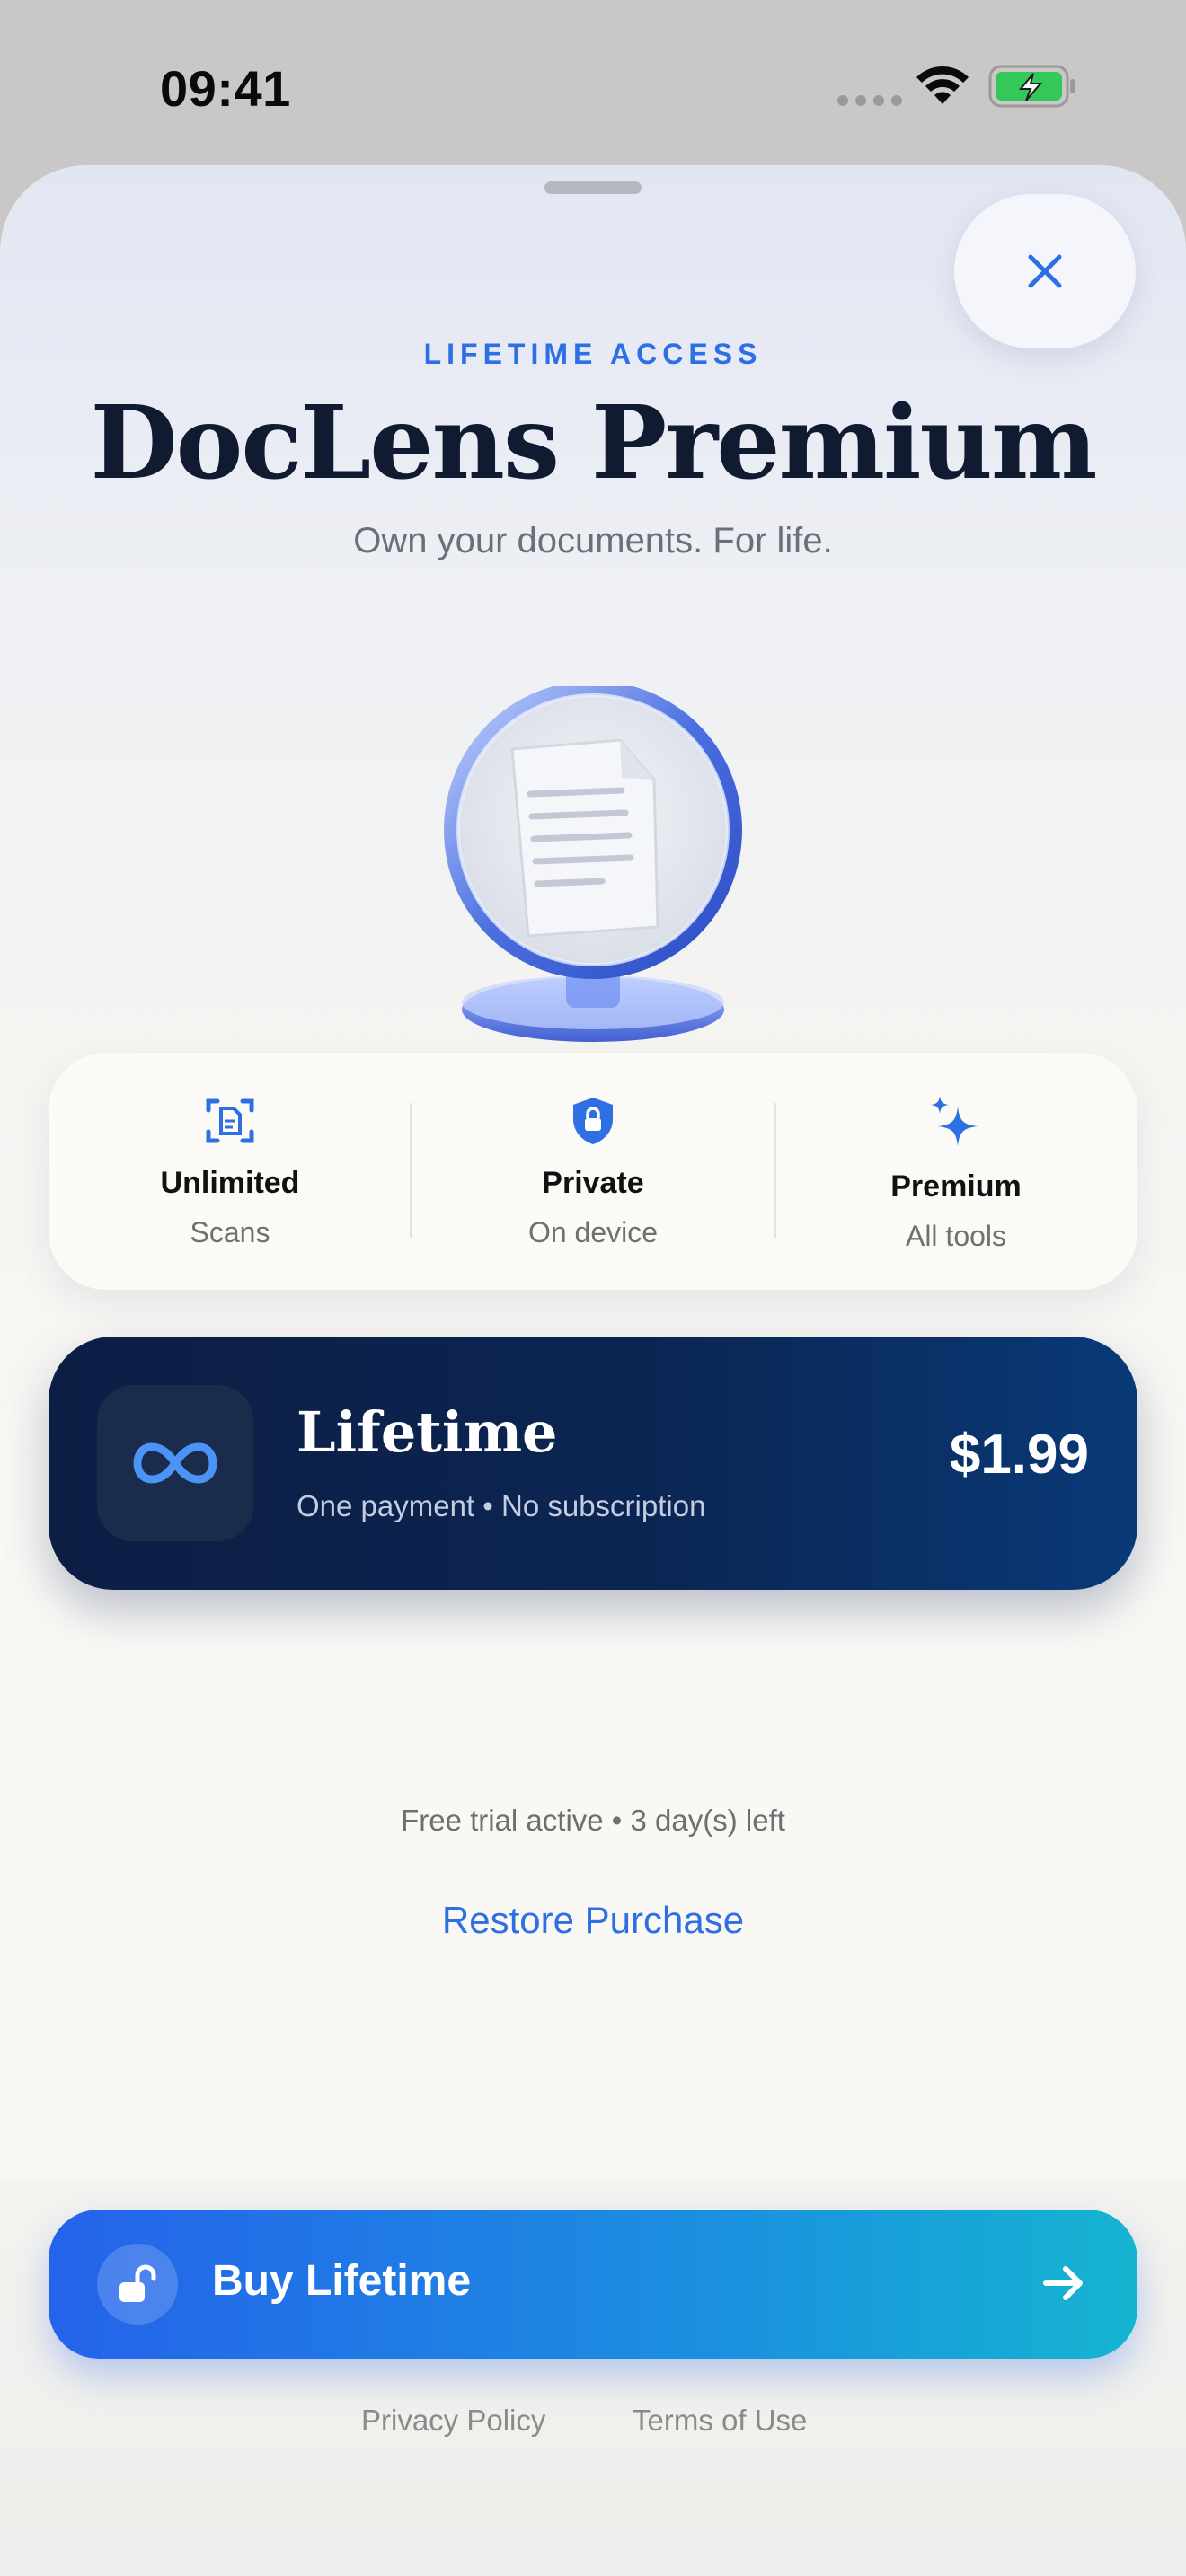 The height and width of the screenshot is (2576, 1186). I want to click on close-button, so click(1045, 271).